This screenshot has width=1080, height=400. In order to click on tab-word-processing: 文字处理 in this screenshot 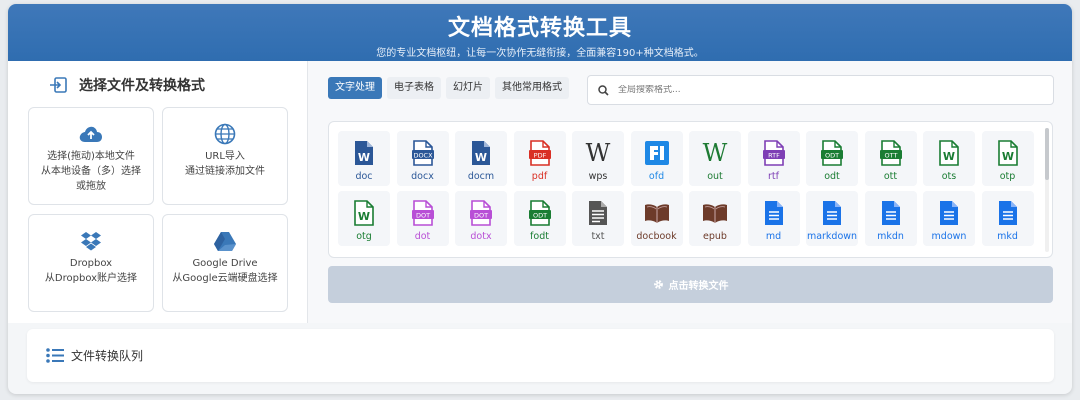, I will do `click(355, 88)`.